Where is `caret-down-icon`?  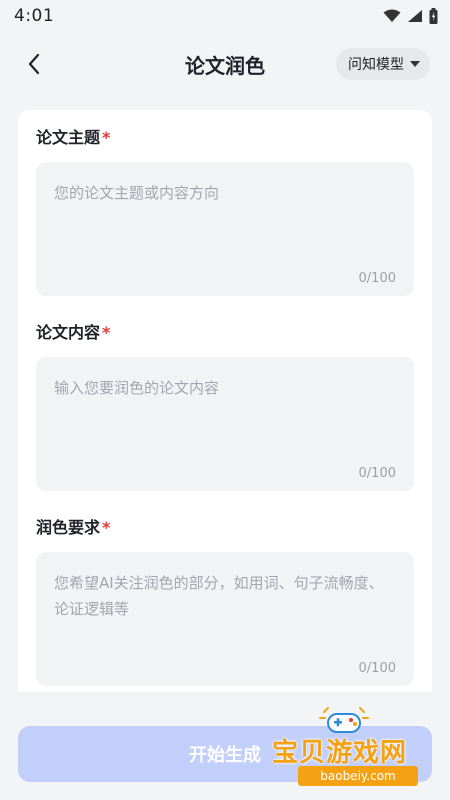 caret-down-icon is located at coordinates (415, 64).